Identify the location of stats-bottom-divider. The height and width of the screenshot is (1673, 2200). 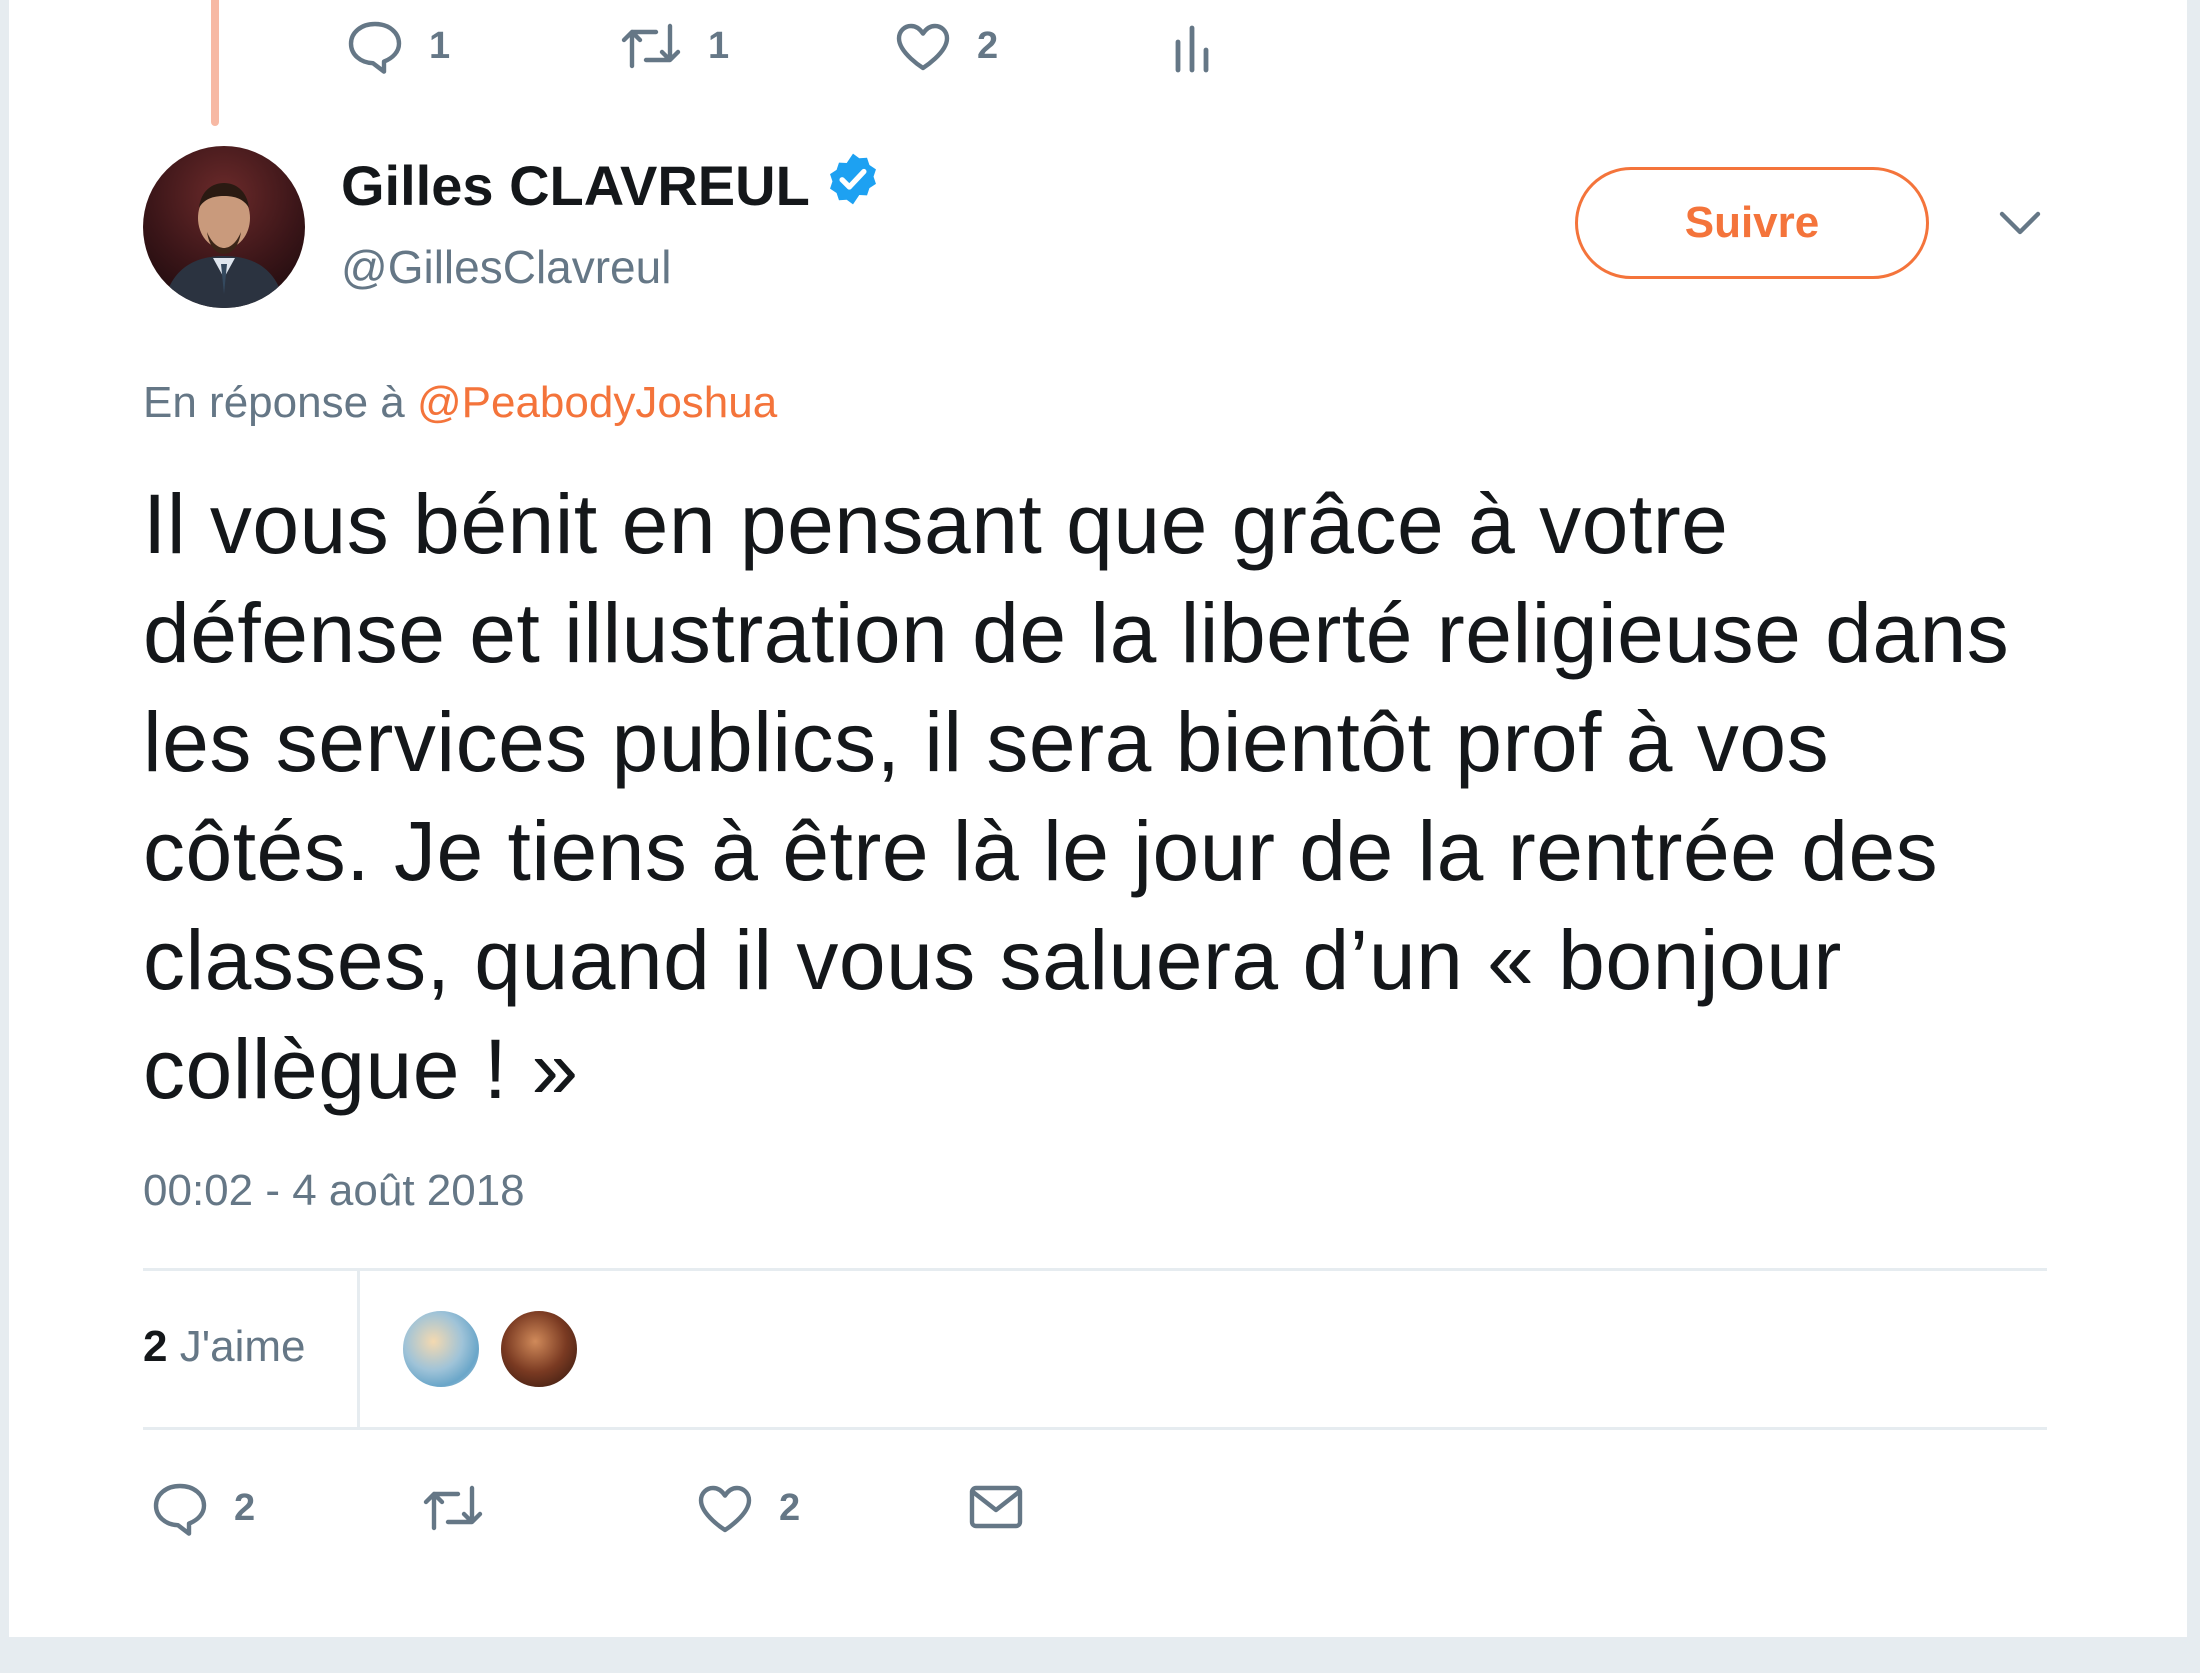
(1095, 1428).